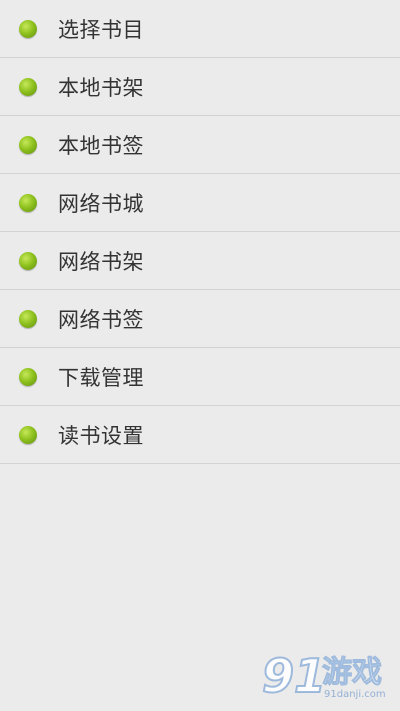  I want to click on menu-item-download-manager: 下载管理, so click(200, 377).